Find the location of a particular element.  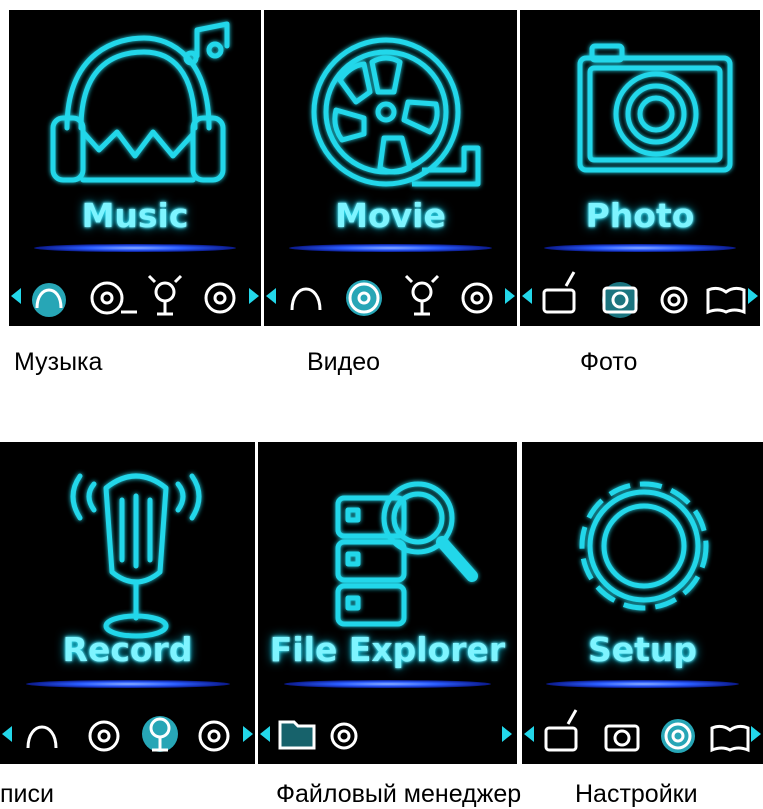

screen-music: Music is located at coordinates (135, 168).